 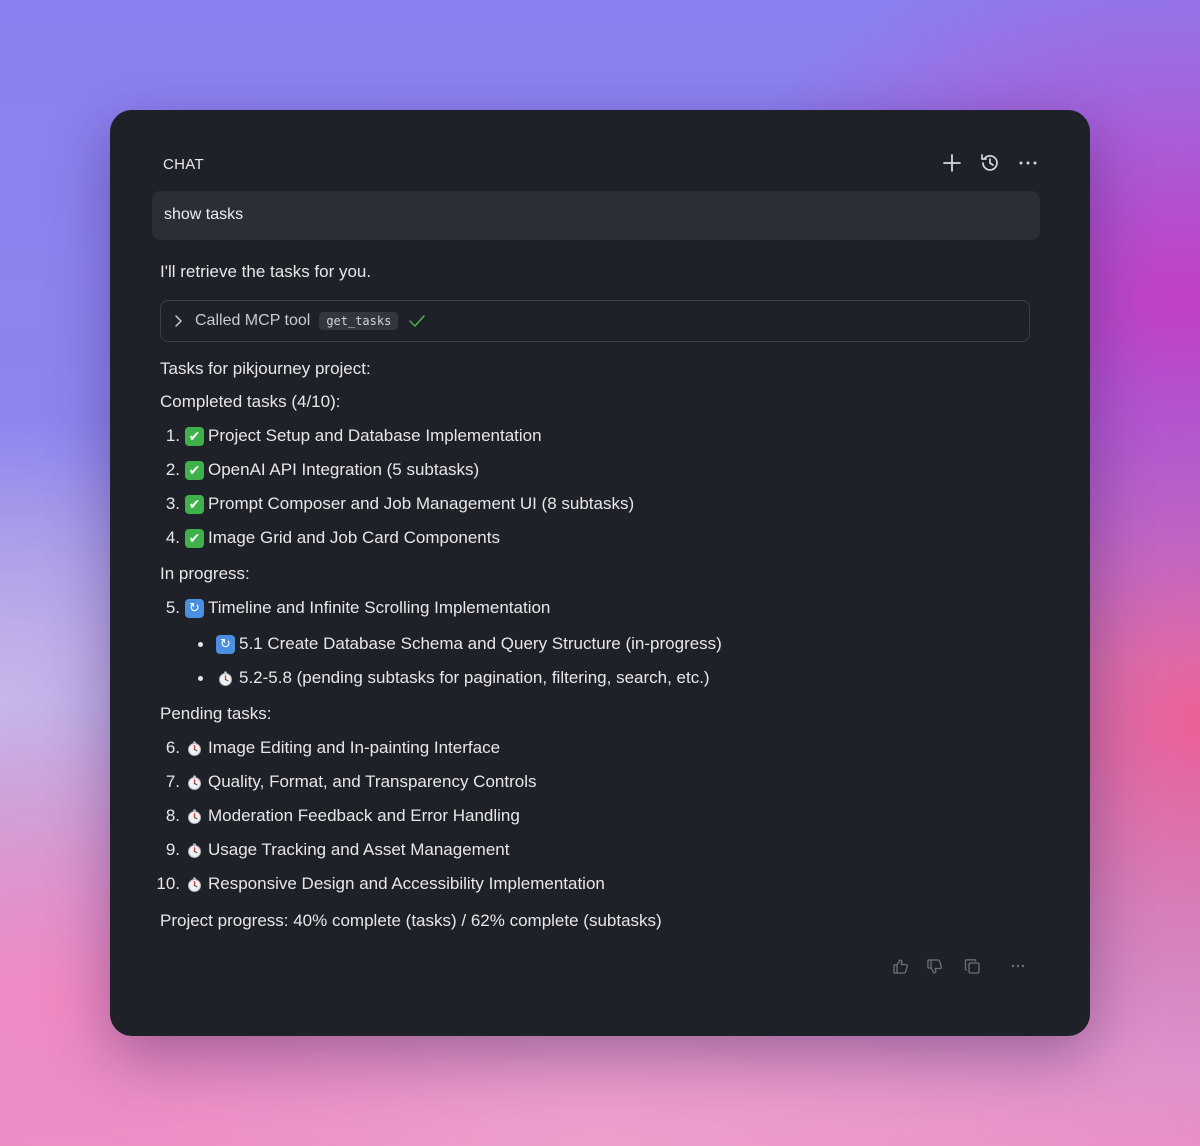 I want to click on user-message-text: show tasks, so click(x=204, y=214).